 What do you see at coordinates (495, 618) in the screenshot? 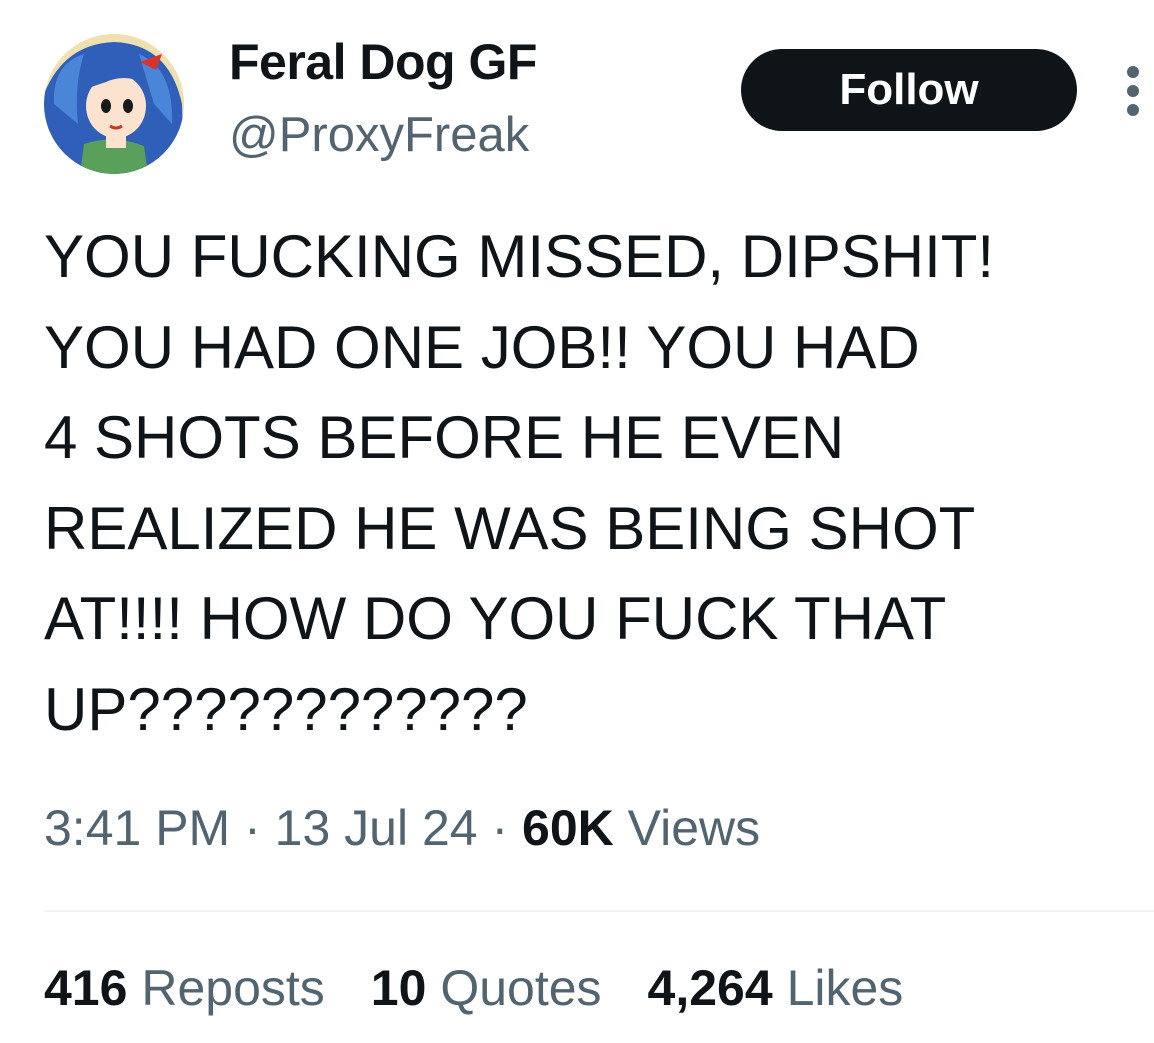
I see `tweet-line: AT!!!! HOW DO YOU FUCK THAT` at bounding box center [495, 618].